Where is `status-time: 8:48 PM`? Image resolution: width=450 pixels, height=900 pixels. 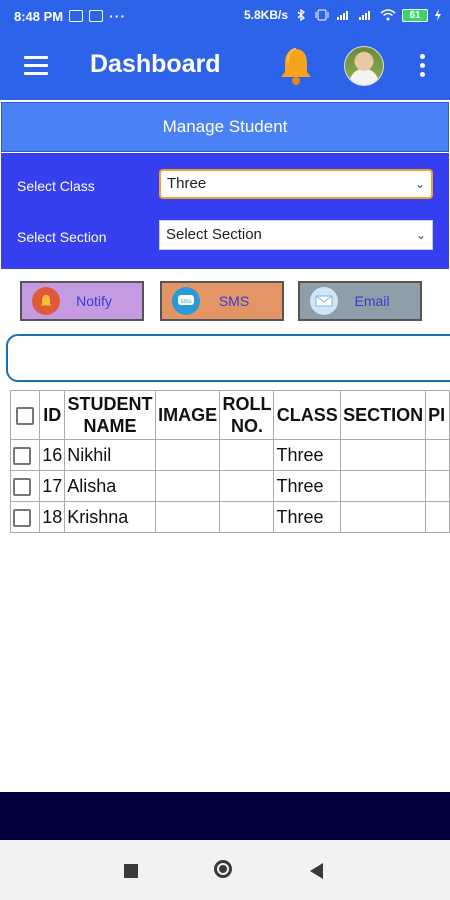
status-time: 8:48 PM is located at coordinates (39, 16).